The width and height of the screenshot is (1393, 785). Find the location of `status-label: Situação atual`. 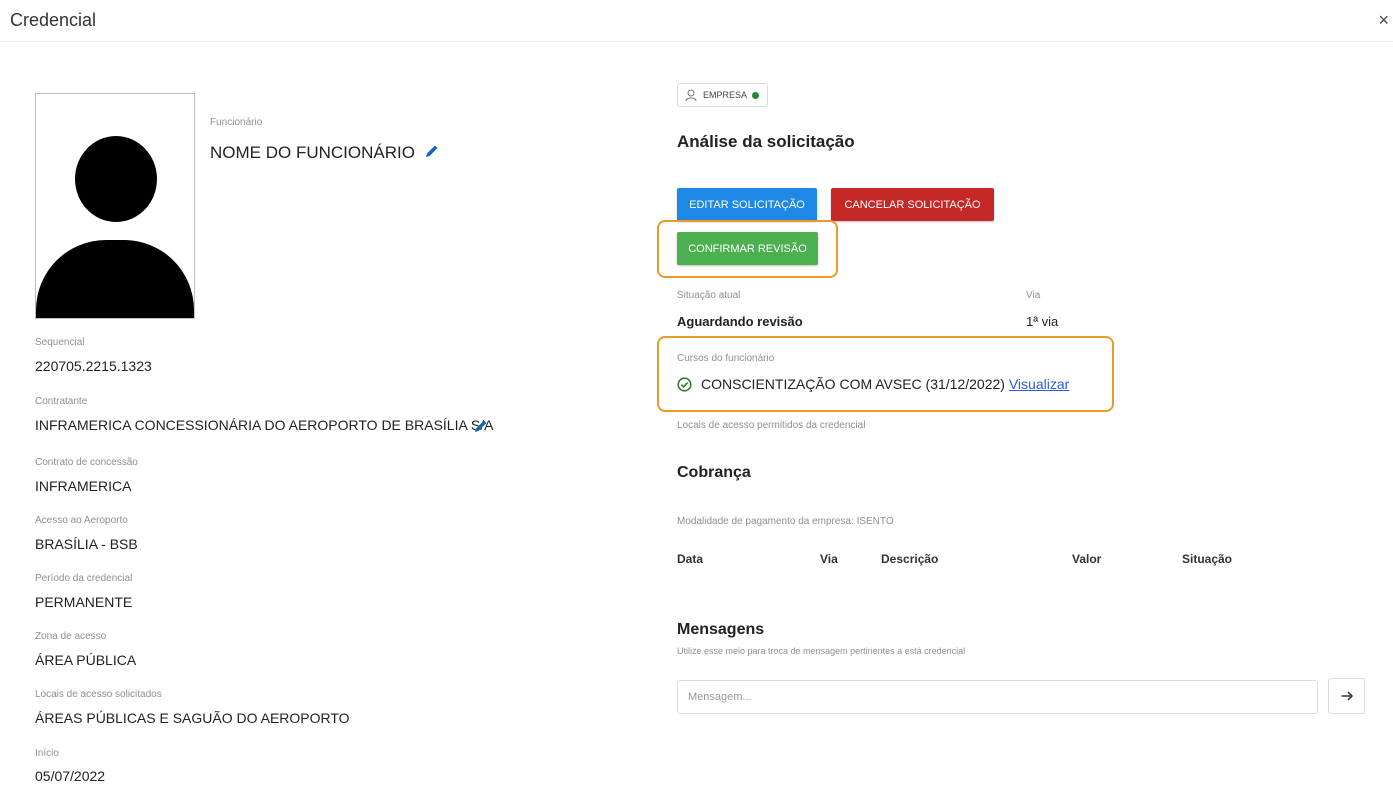

status-label: Situação atual is located at coordinates (709, 295).